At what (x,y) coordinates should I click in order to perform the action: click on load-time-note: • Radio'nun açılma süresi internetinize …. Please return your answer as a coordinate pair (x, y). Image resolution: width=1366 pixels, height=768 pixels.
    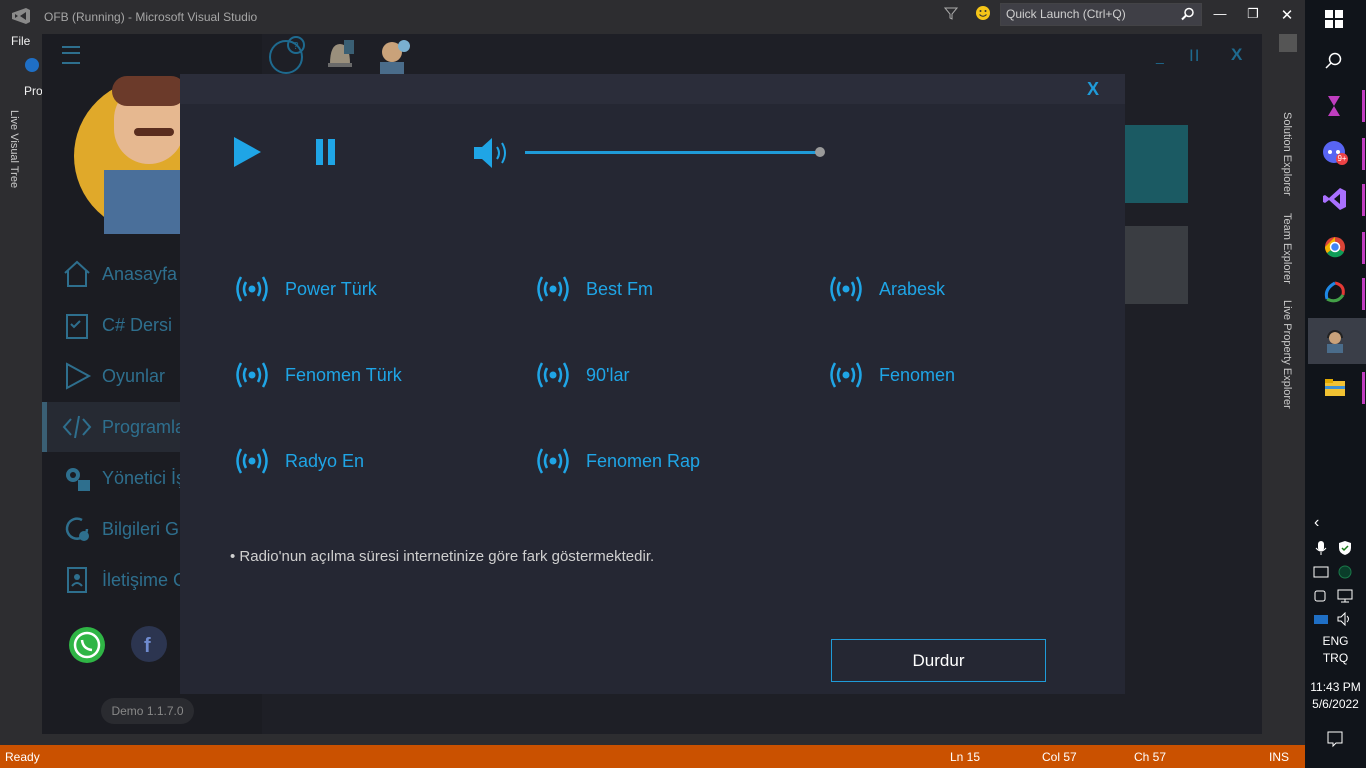
    Looking at the image, I should click on (442, 556).